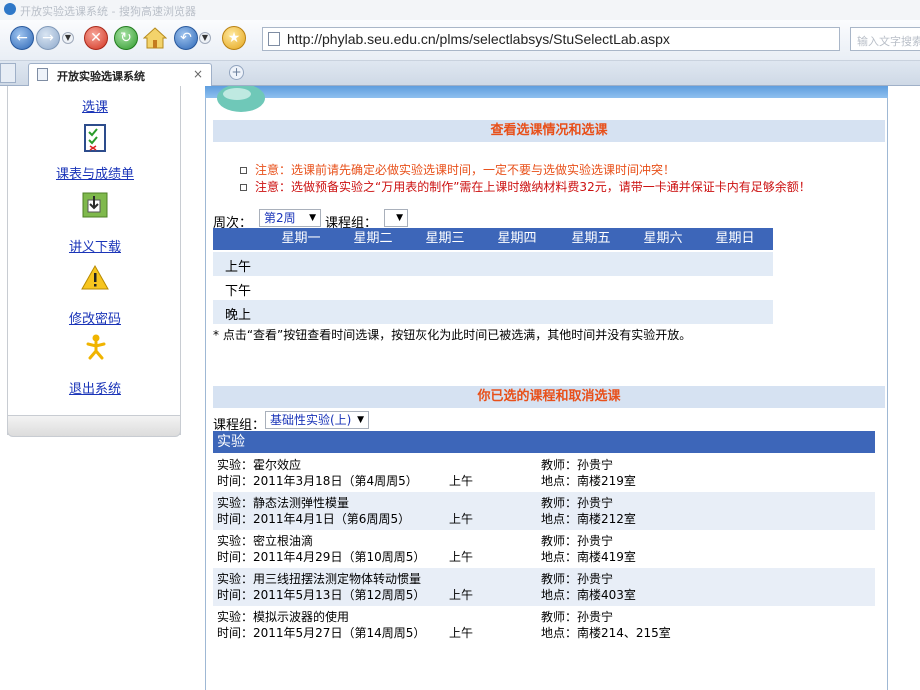  Describe the element at coordinates (493, 239) in the screenshot. I see `table-header: 星期一 星期二 星期三 星期四 星期五 星期六 星期日` at that location.